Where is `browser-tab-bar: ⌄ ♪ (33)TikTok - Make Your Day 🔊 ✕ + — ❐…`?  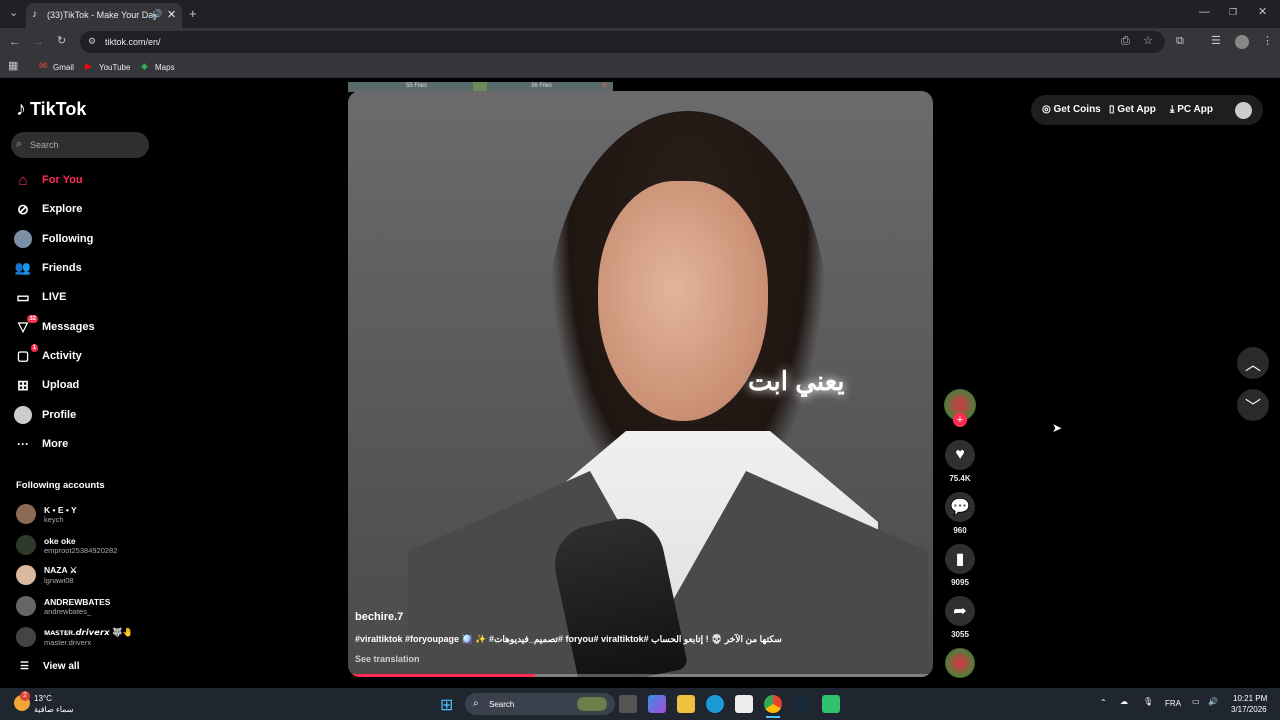 browser-tab-bar: ⌄ ♪ (33)TikTok - Make Your Day 🔊 ✕ + — ❐… is located at coordinates (640, 14).